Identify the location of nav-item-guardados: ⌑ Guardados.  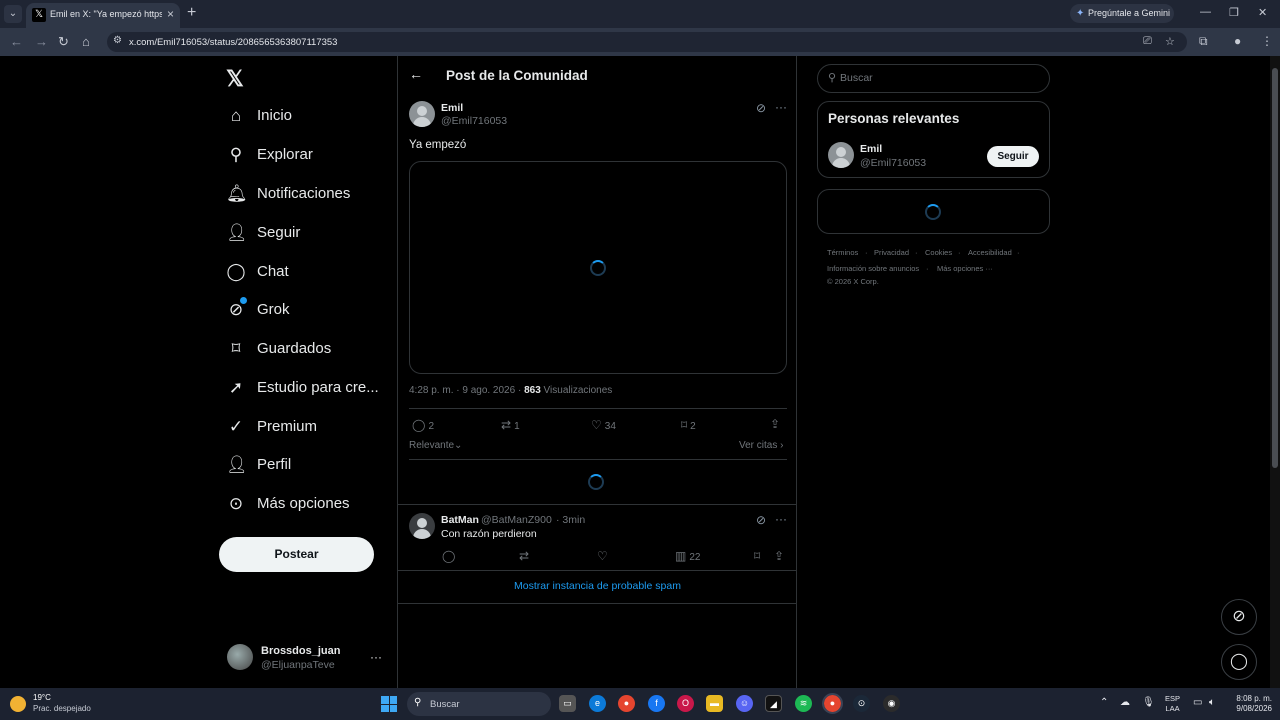
(306, 350).